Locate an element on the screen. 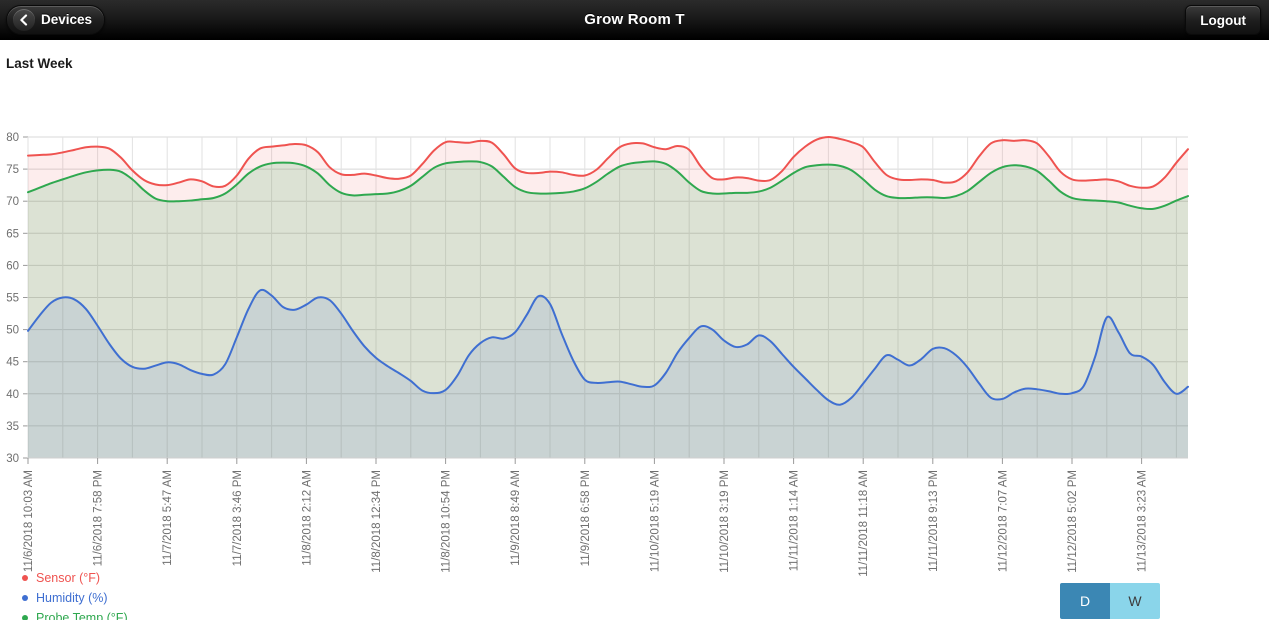 The height and width of the screenshot is (620, 1269). svg-text: 11/11/2018 9:13 PM is located at coordinates (934, 521).